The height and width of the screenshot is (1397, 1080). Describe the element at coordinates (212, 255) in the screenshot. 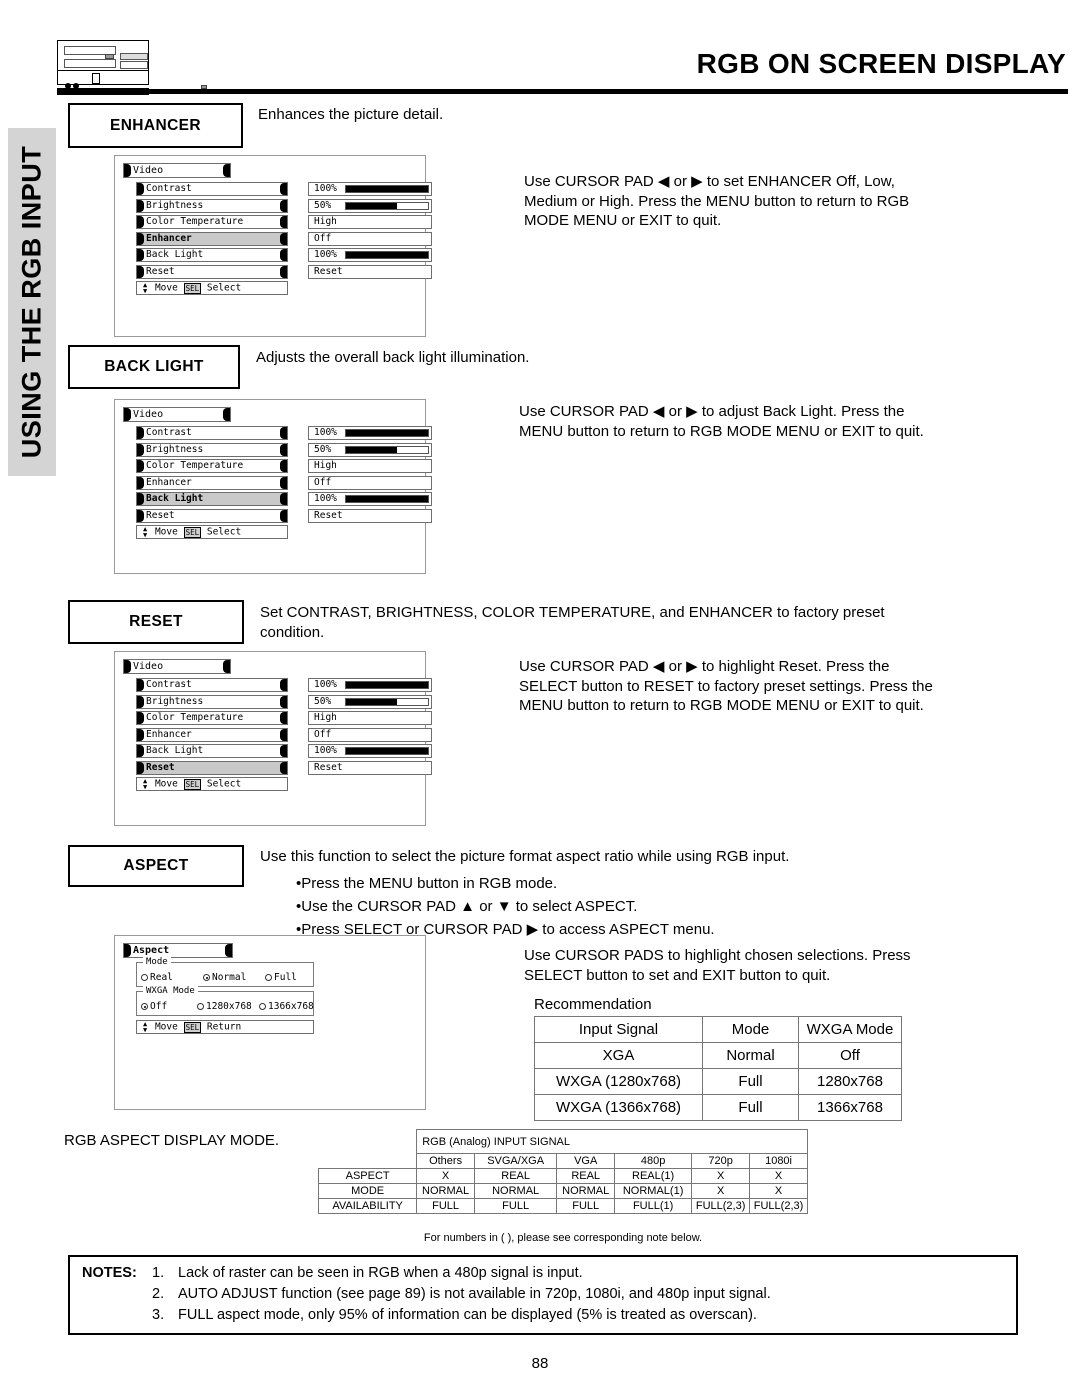

I see `osd-row-back-light-label: Back Light` at that location.